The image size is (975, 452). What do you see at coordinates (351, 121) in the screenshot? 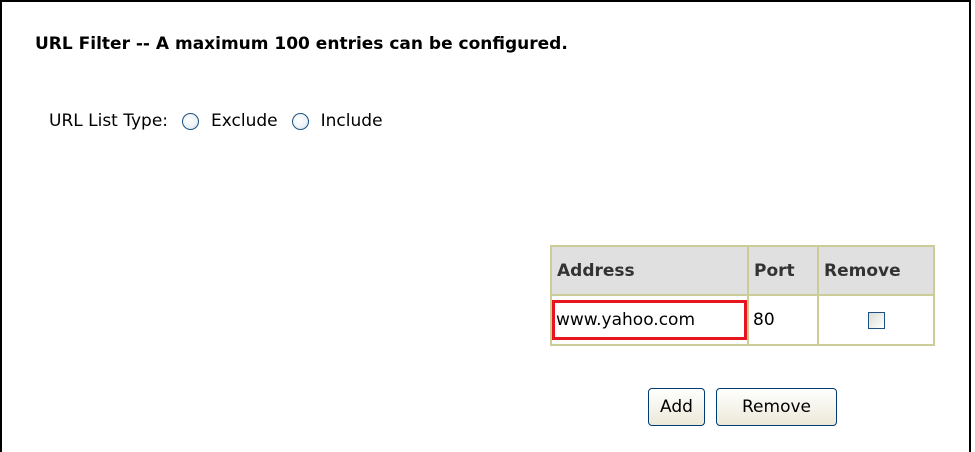
I see `include-label: Include` at bounding box center [351, 121].